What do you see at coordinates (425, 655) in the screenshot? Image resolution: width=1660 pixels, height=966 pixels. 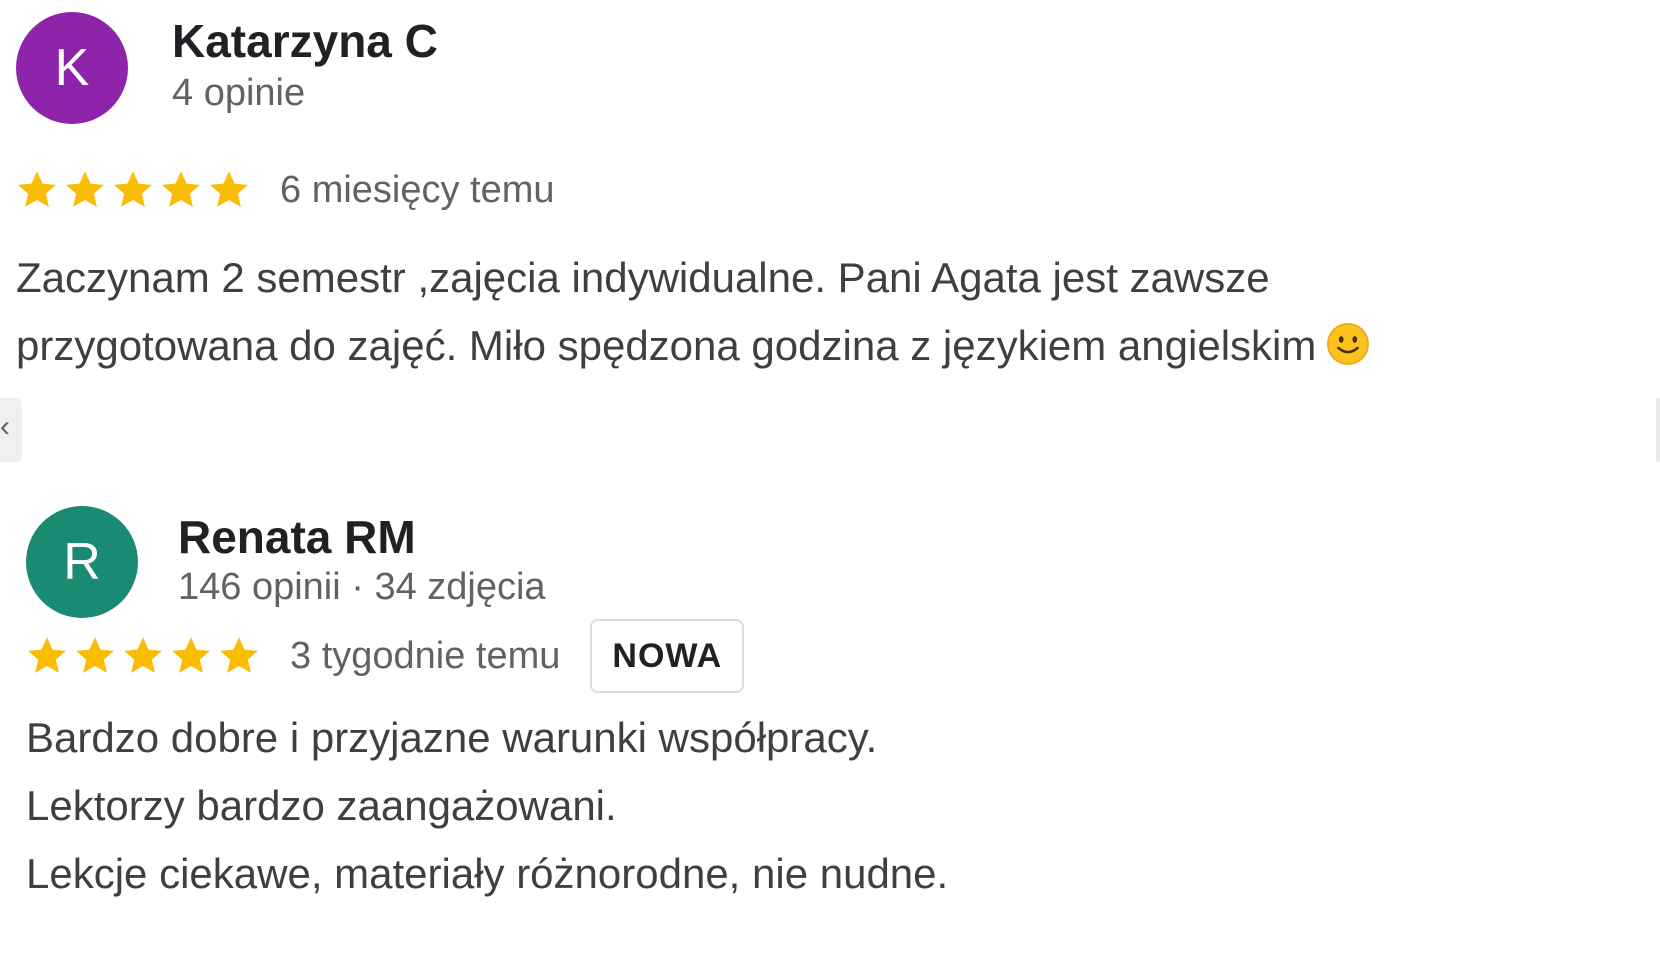 I see `review-time: 3 tygodnie temu` at bounding box center [425, 655].